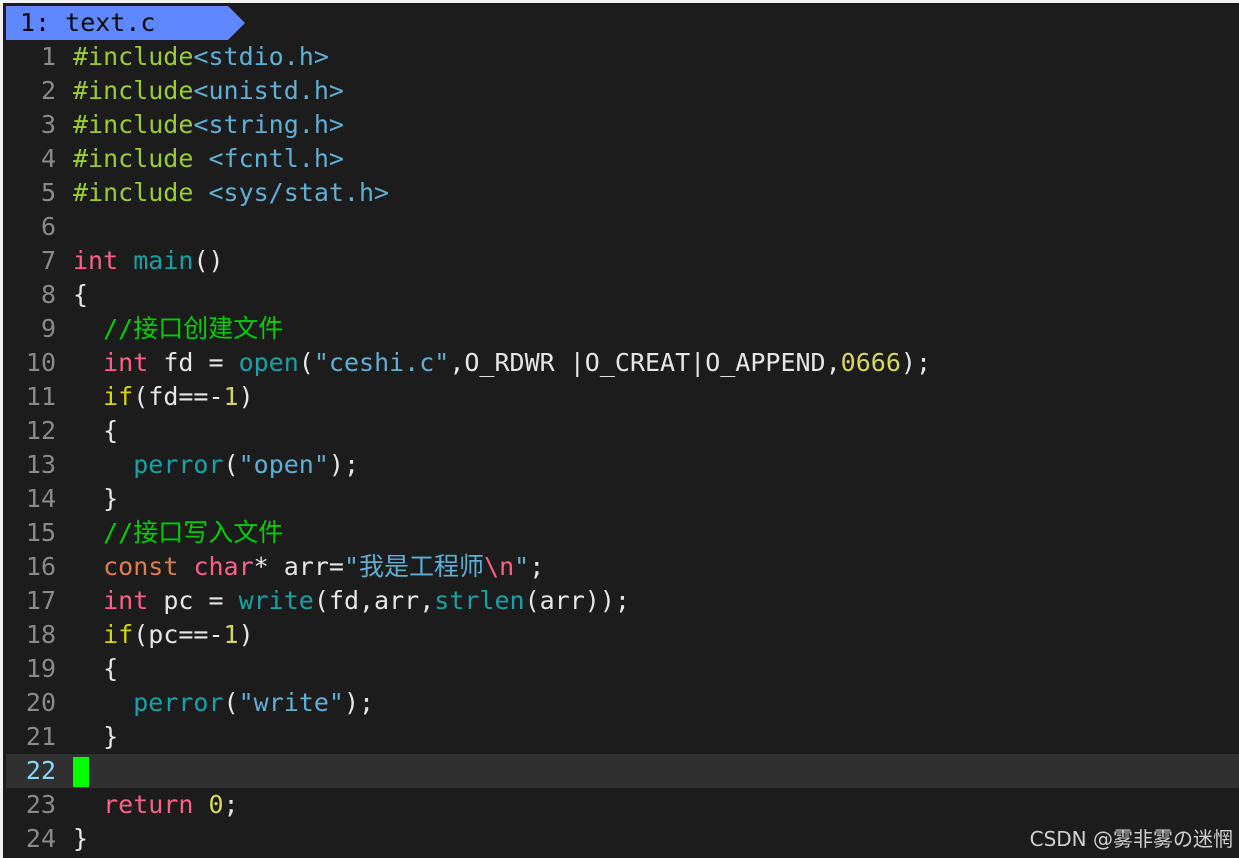  Describe the element at coordinates (208, 158) in the screenshot. I see `code-text: #include <fcntl.h>` at that location.